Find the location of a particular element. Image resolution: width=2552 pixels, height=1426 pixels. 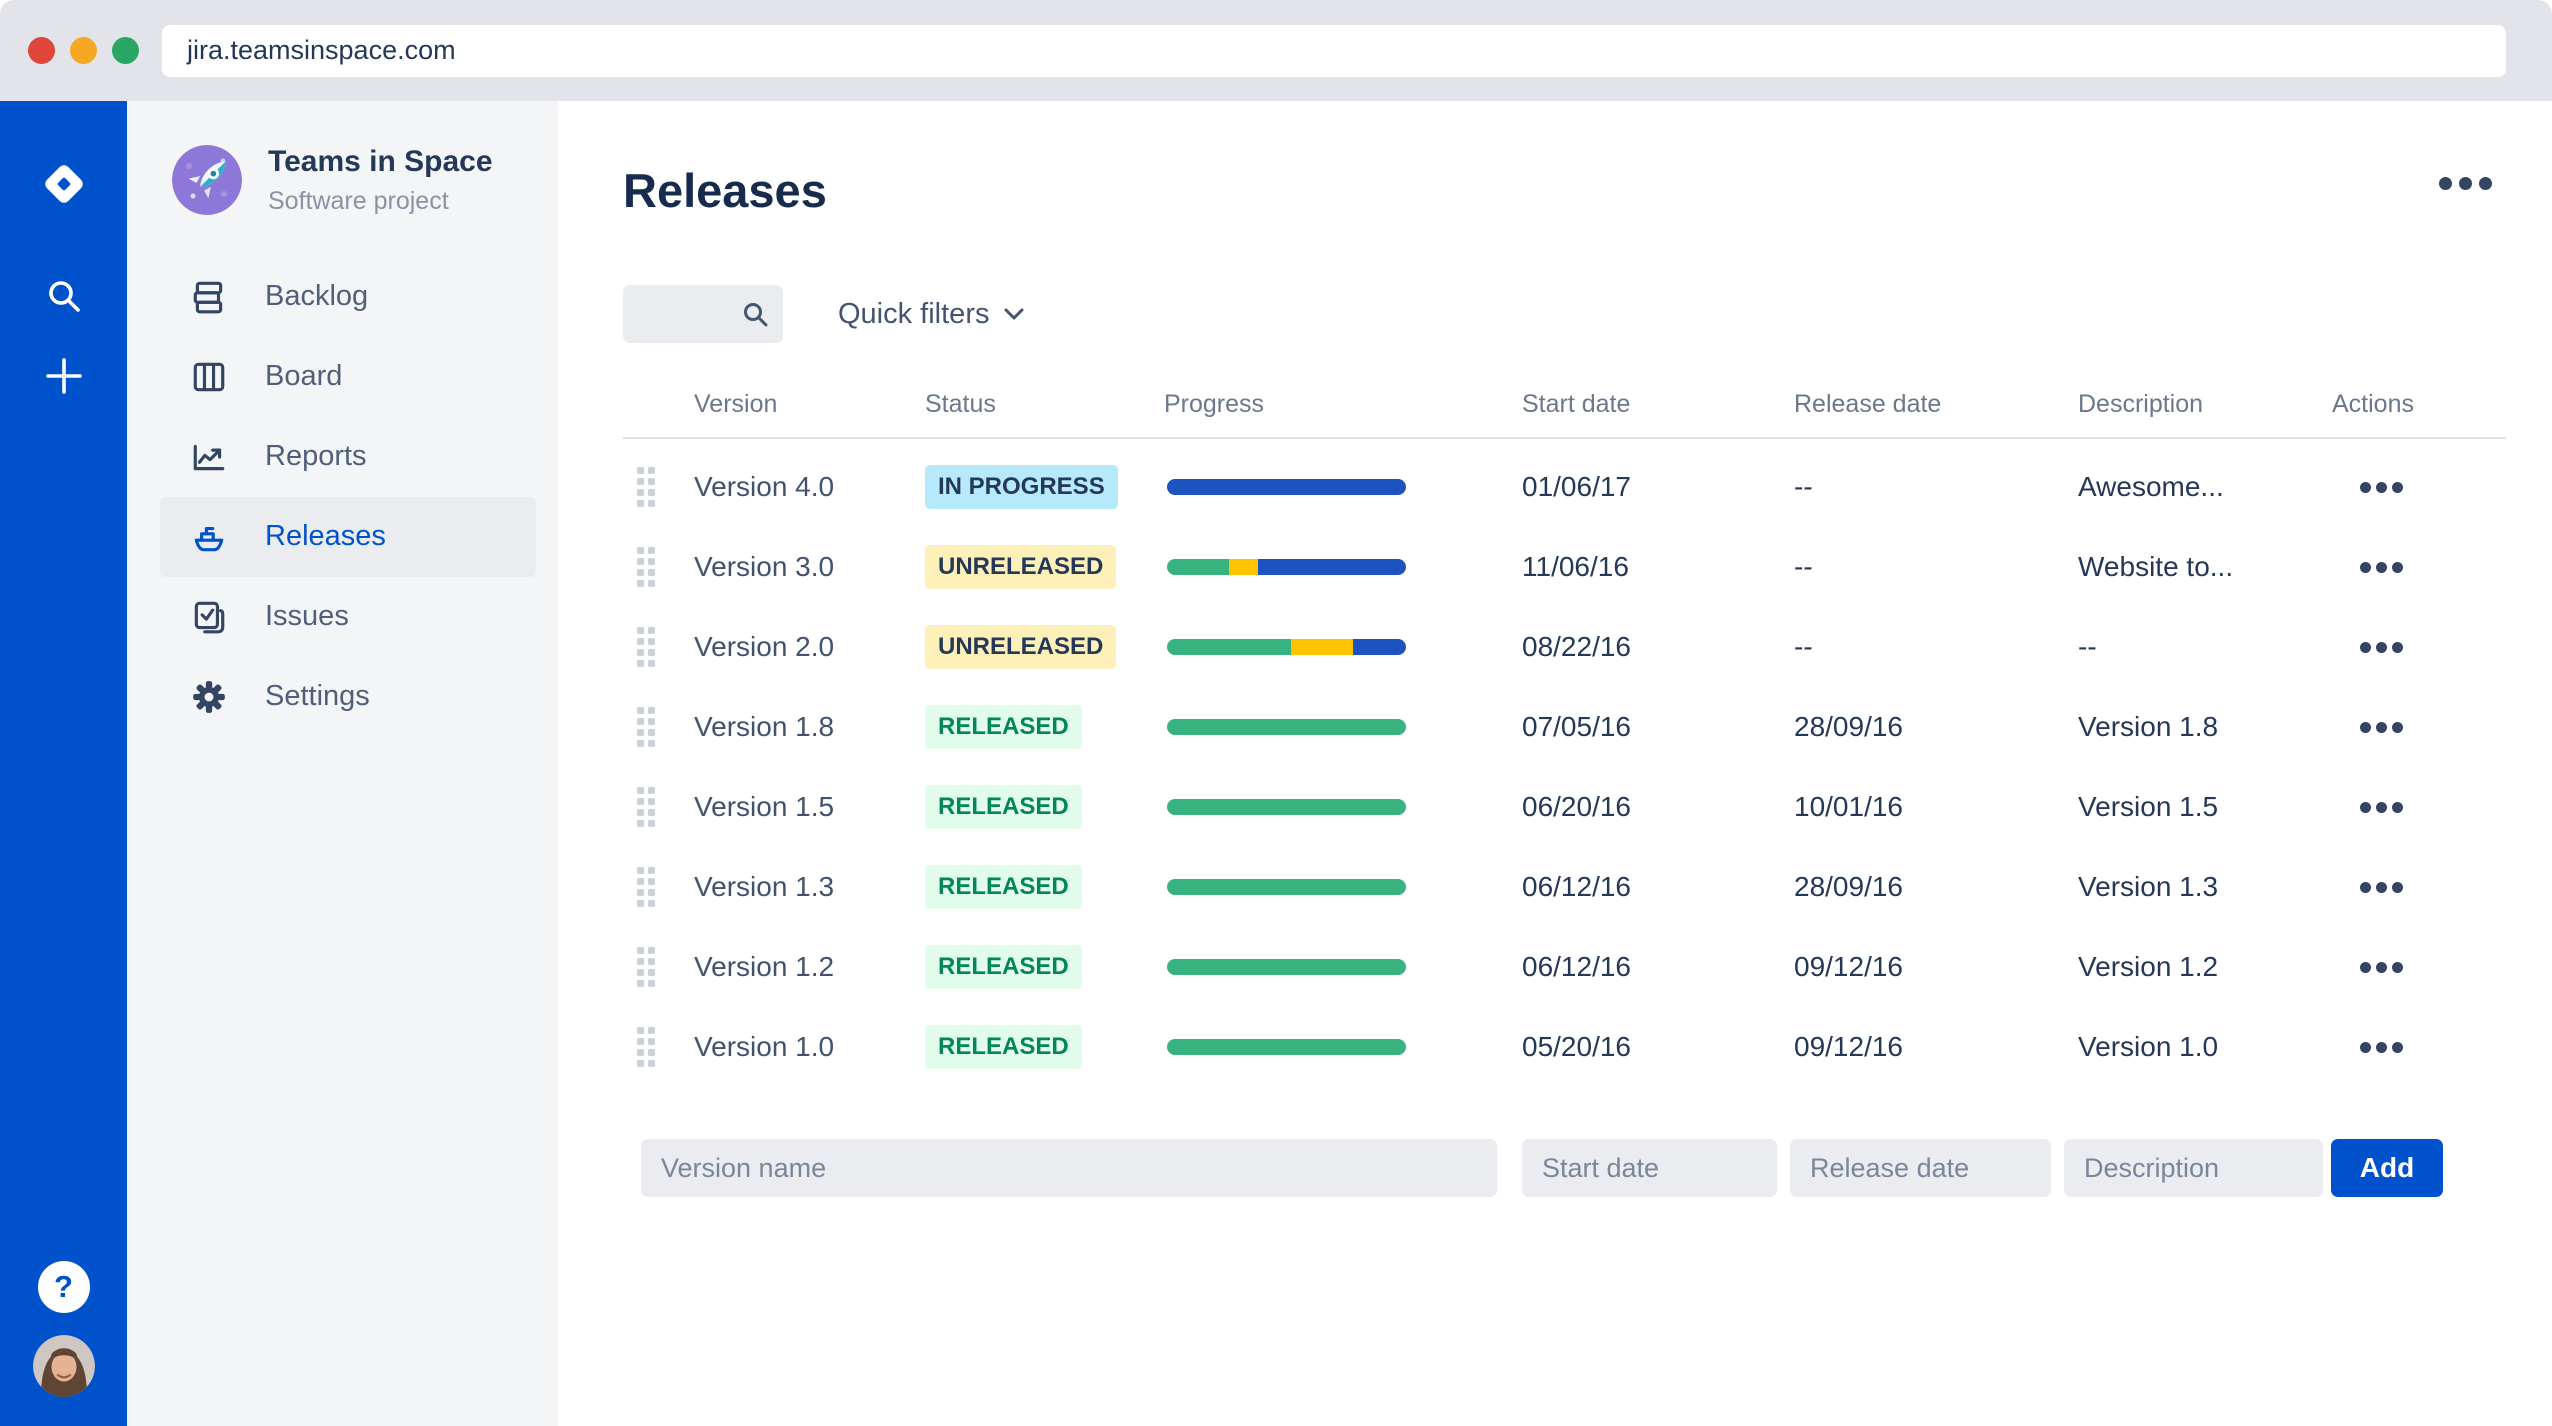

description: Version 1.8 is located at coordinates (2148, 726).